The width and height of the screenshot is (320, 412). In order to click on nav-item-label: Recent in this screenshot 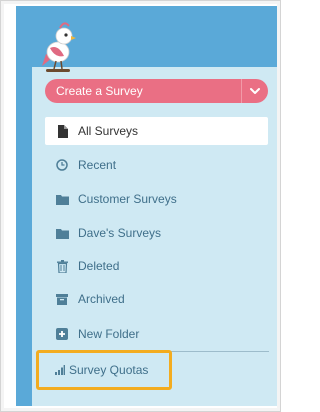, I will do `click(97, 165)`.